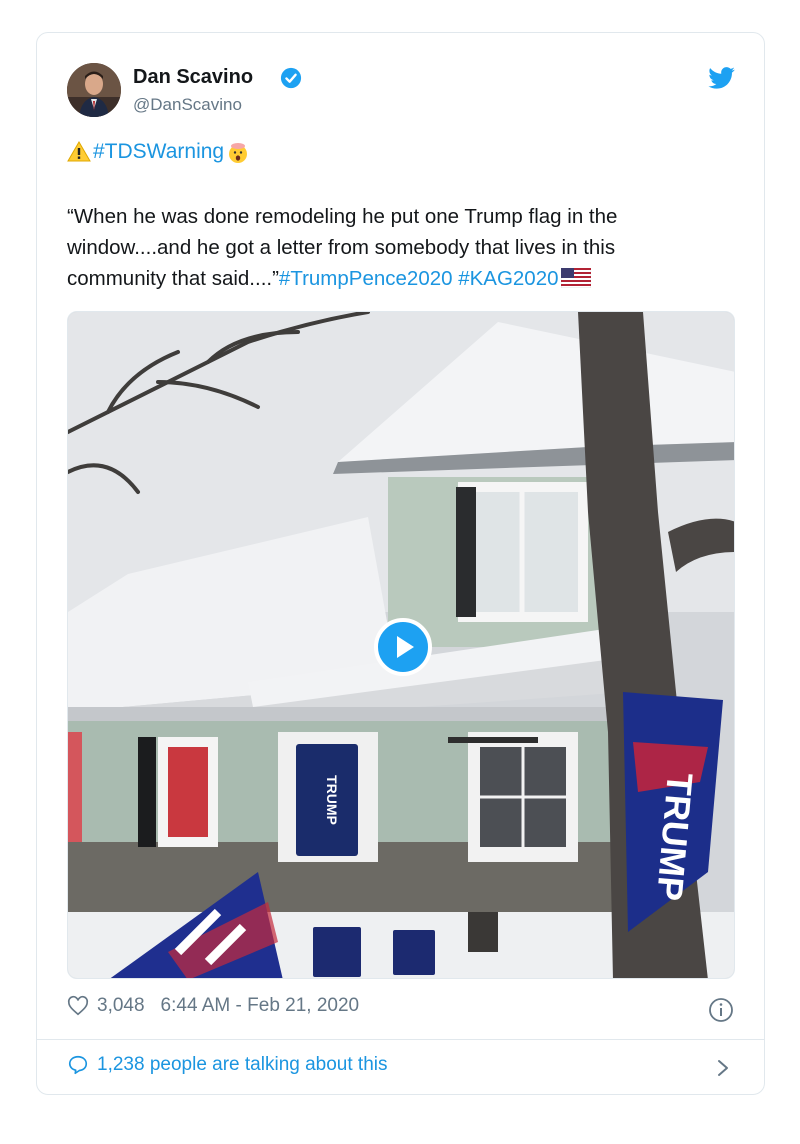 The image size is (800, 1144). What do you see at coordinates (173, 278) in the screenshot?
I see `tweet-text-line: community that said....”` at bounding box center [173, 278].